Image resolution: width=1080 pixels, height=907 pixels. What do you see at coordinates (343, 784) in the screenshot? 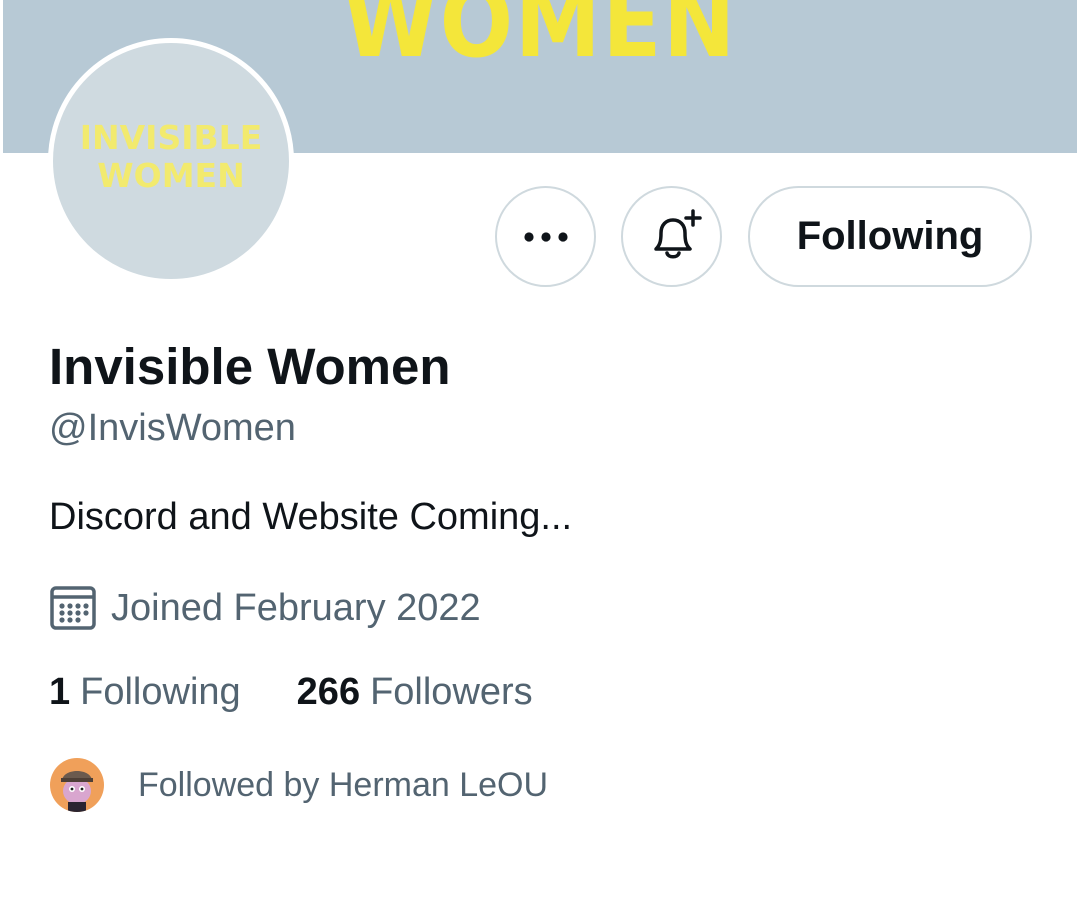
I see `followed-by-text: Followed by Herman LeOU` at bounding box center [343, 784].